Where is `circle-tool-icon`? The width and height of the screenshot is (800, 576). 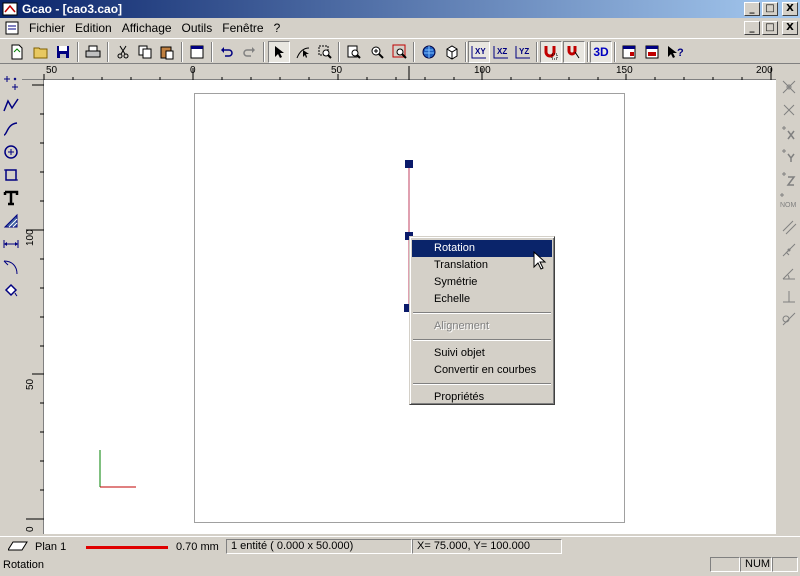 circle-tool-icon is located at coordinates (11, 152).